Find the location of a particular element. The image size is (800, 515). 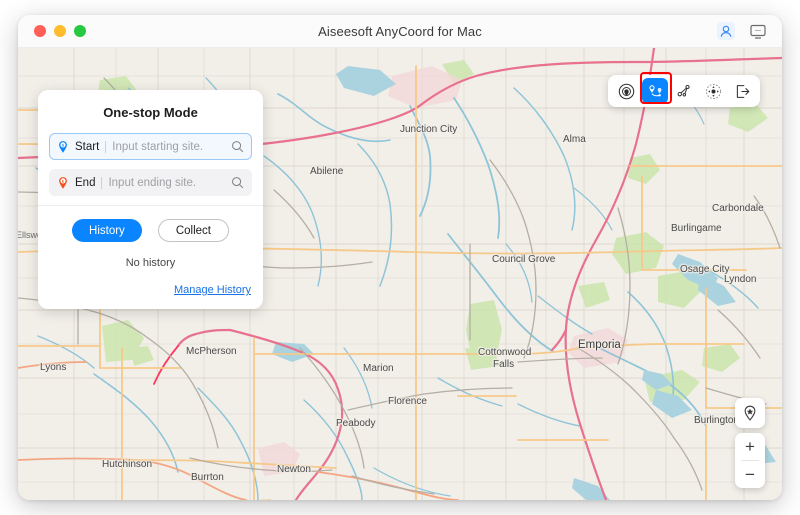

map-label: Osage City is located at coordinates (705, 269).